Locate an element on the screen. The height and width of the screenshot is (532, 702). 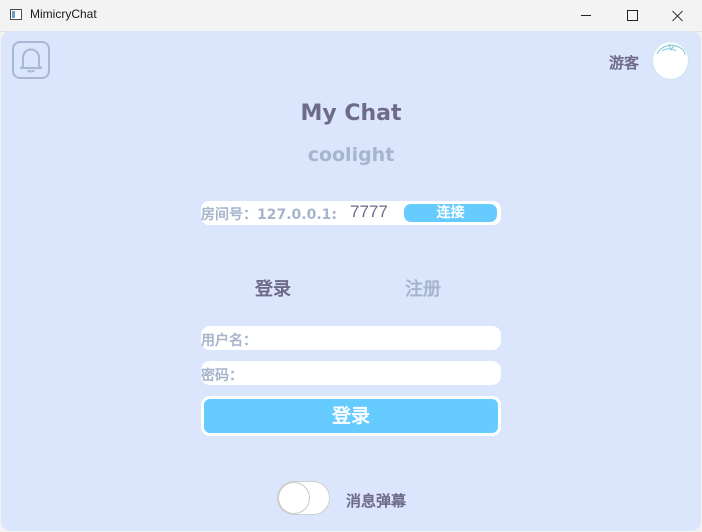
connect-button: 连接 is located at coordinates (450, 213).